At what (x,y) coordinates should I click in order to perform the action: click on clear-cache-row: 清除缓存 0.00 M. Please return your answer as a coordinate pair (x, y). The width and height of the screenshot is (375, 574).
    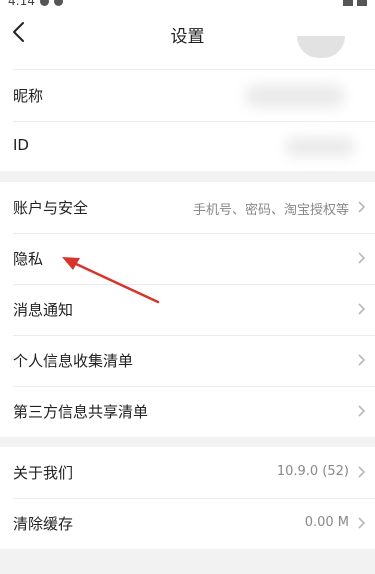
    Looking at the image, I should click on (187, 523).